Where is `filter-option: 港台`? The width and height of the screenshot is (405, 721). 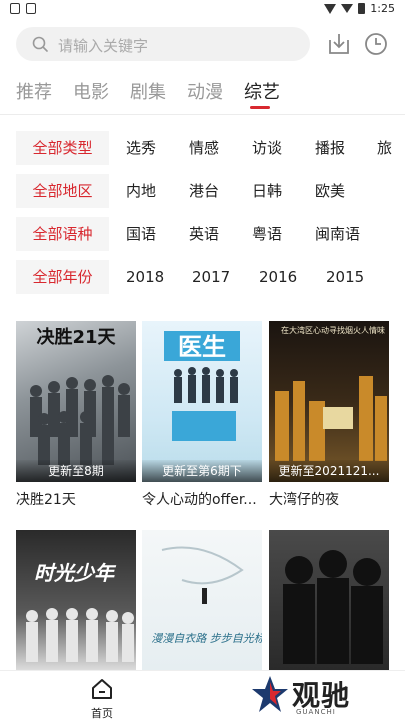
filter-option: 港台 is located at coordinates (204, 191).